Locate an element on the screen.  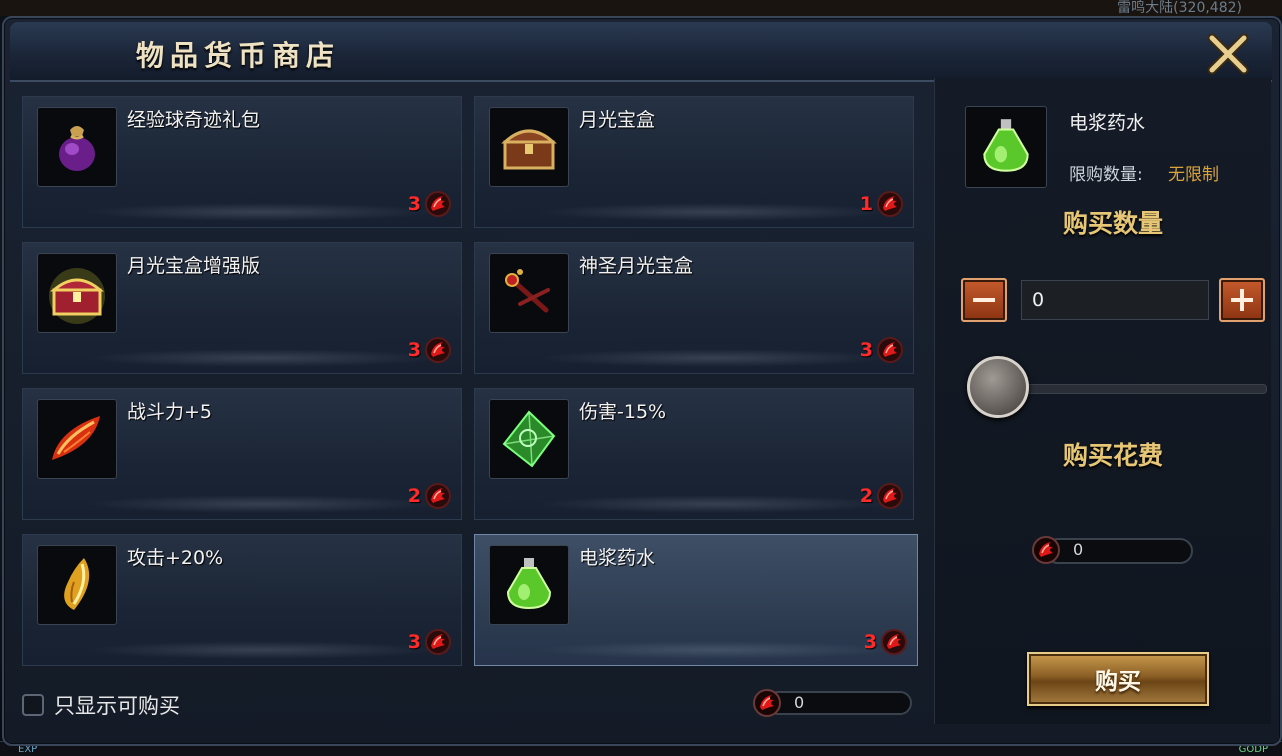
item-name: 伤害-15% is located at coordinates (623, 412).